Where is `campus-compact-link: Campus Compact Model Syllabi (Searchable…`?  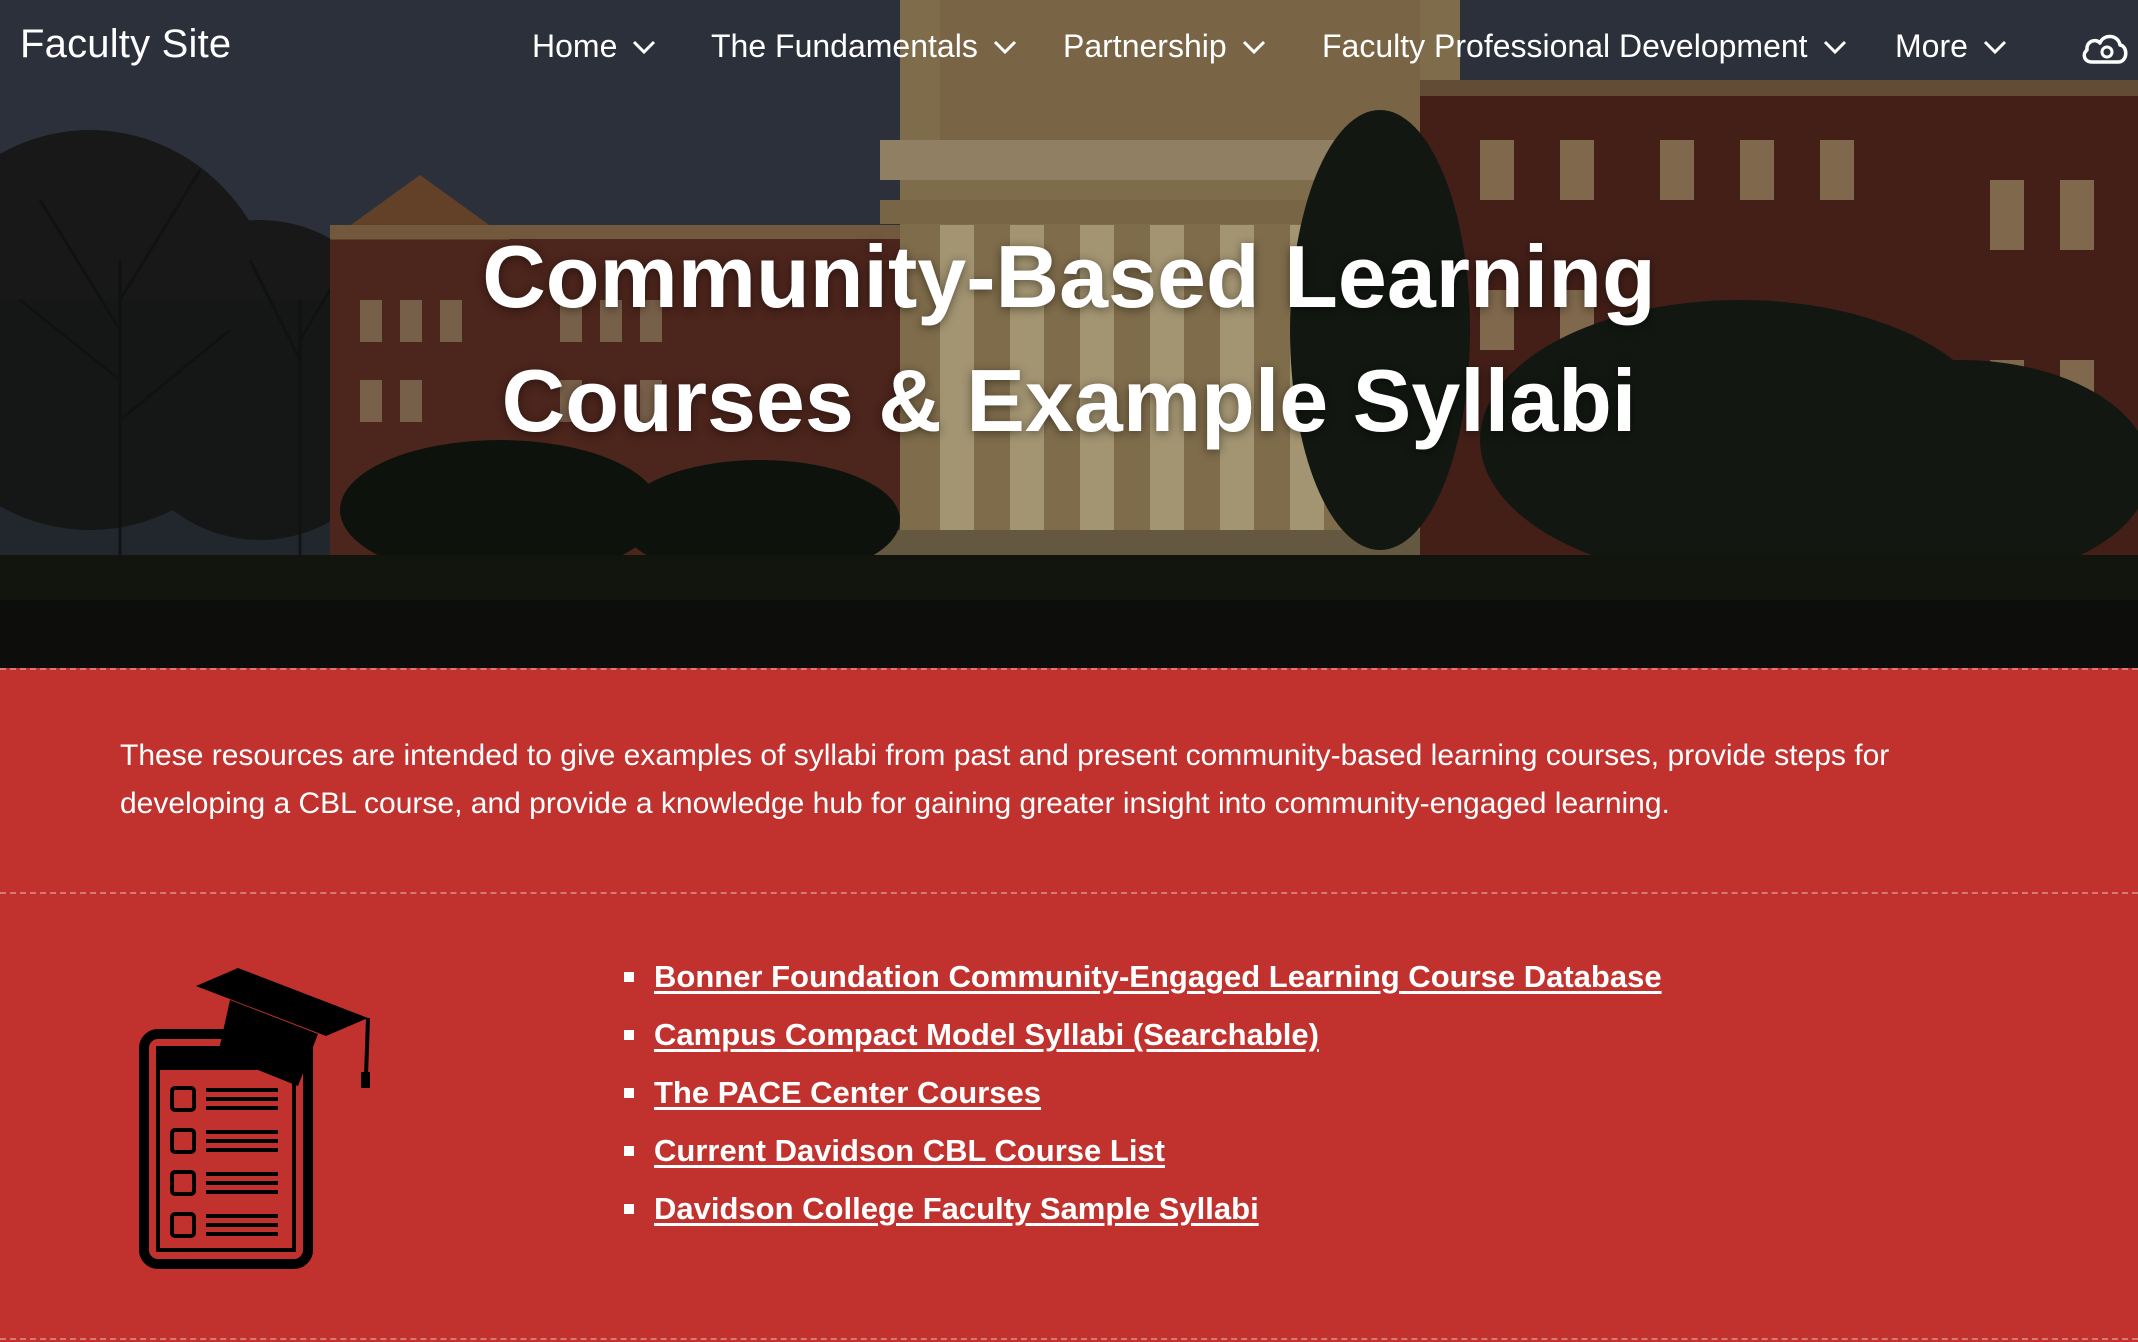 campus-compact-link: Campus Compact Model Syllabi (Searchable… is located at coordinates (986, 1034).